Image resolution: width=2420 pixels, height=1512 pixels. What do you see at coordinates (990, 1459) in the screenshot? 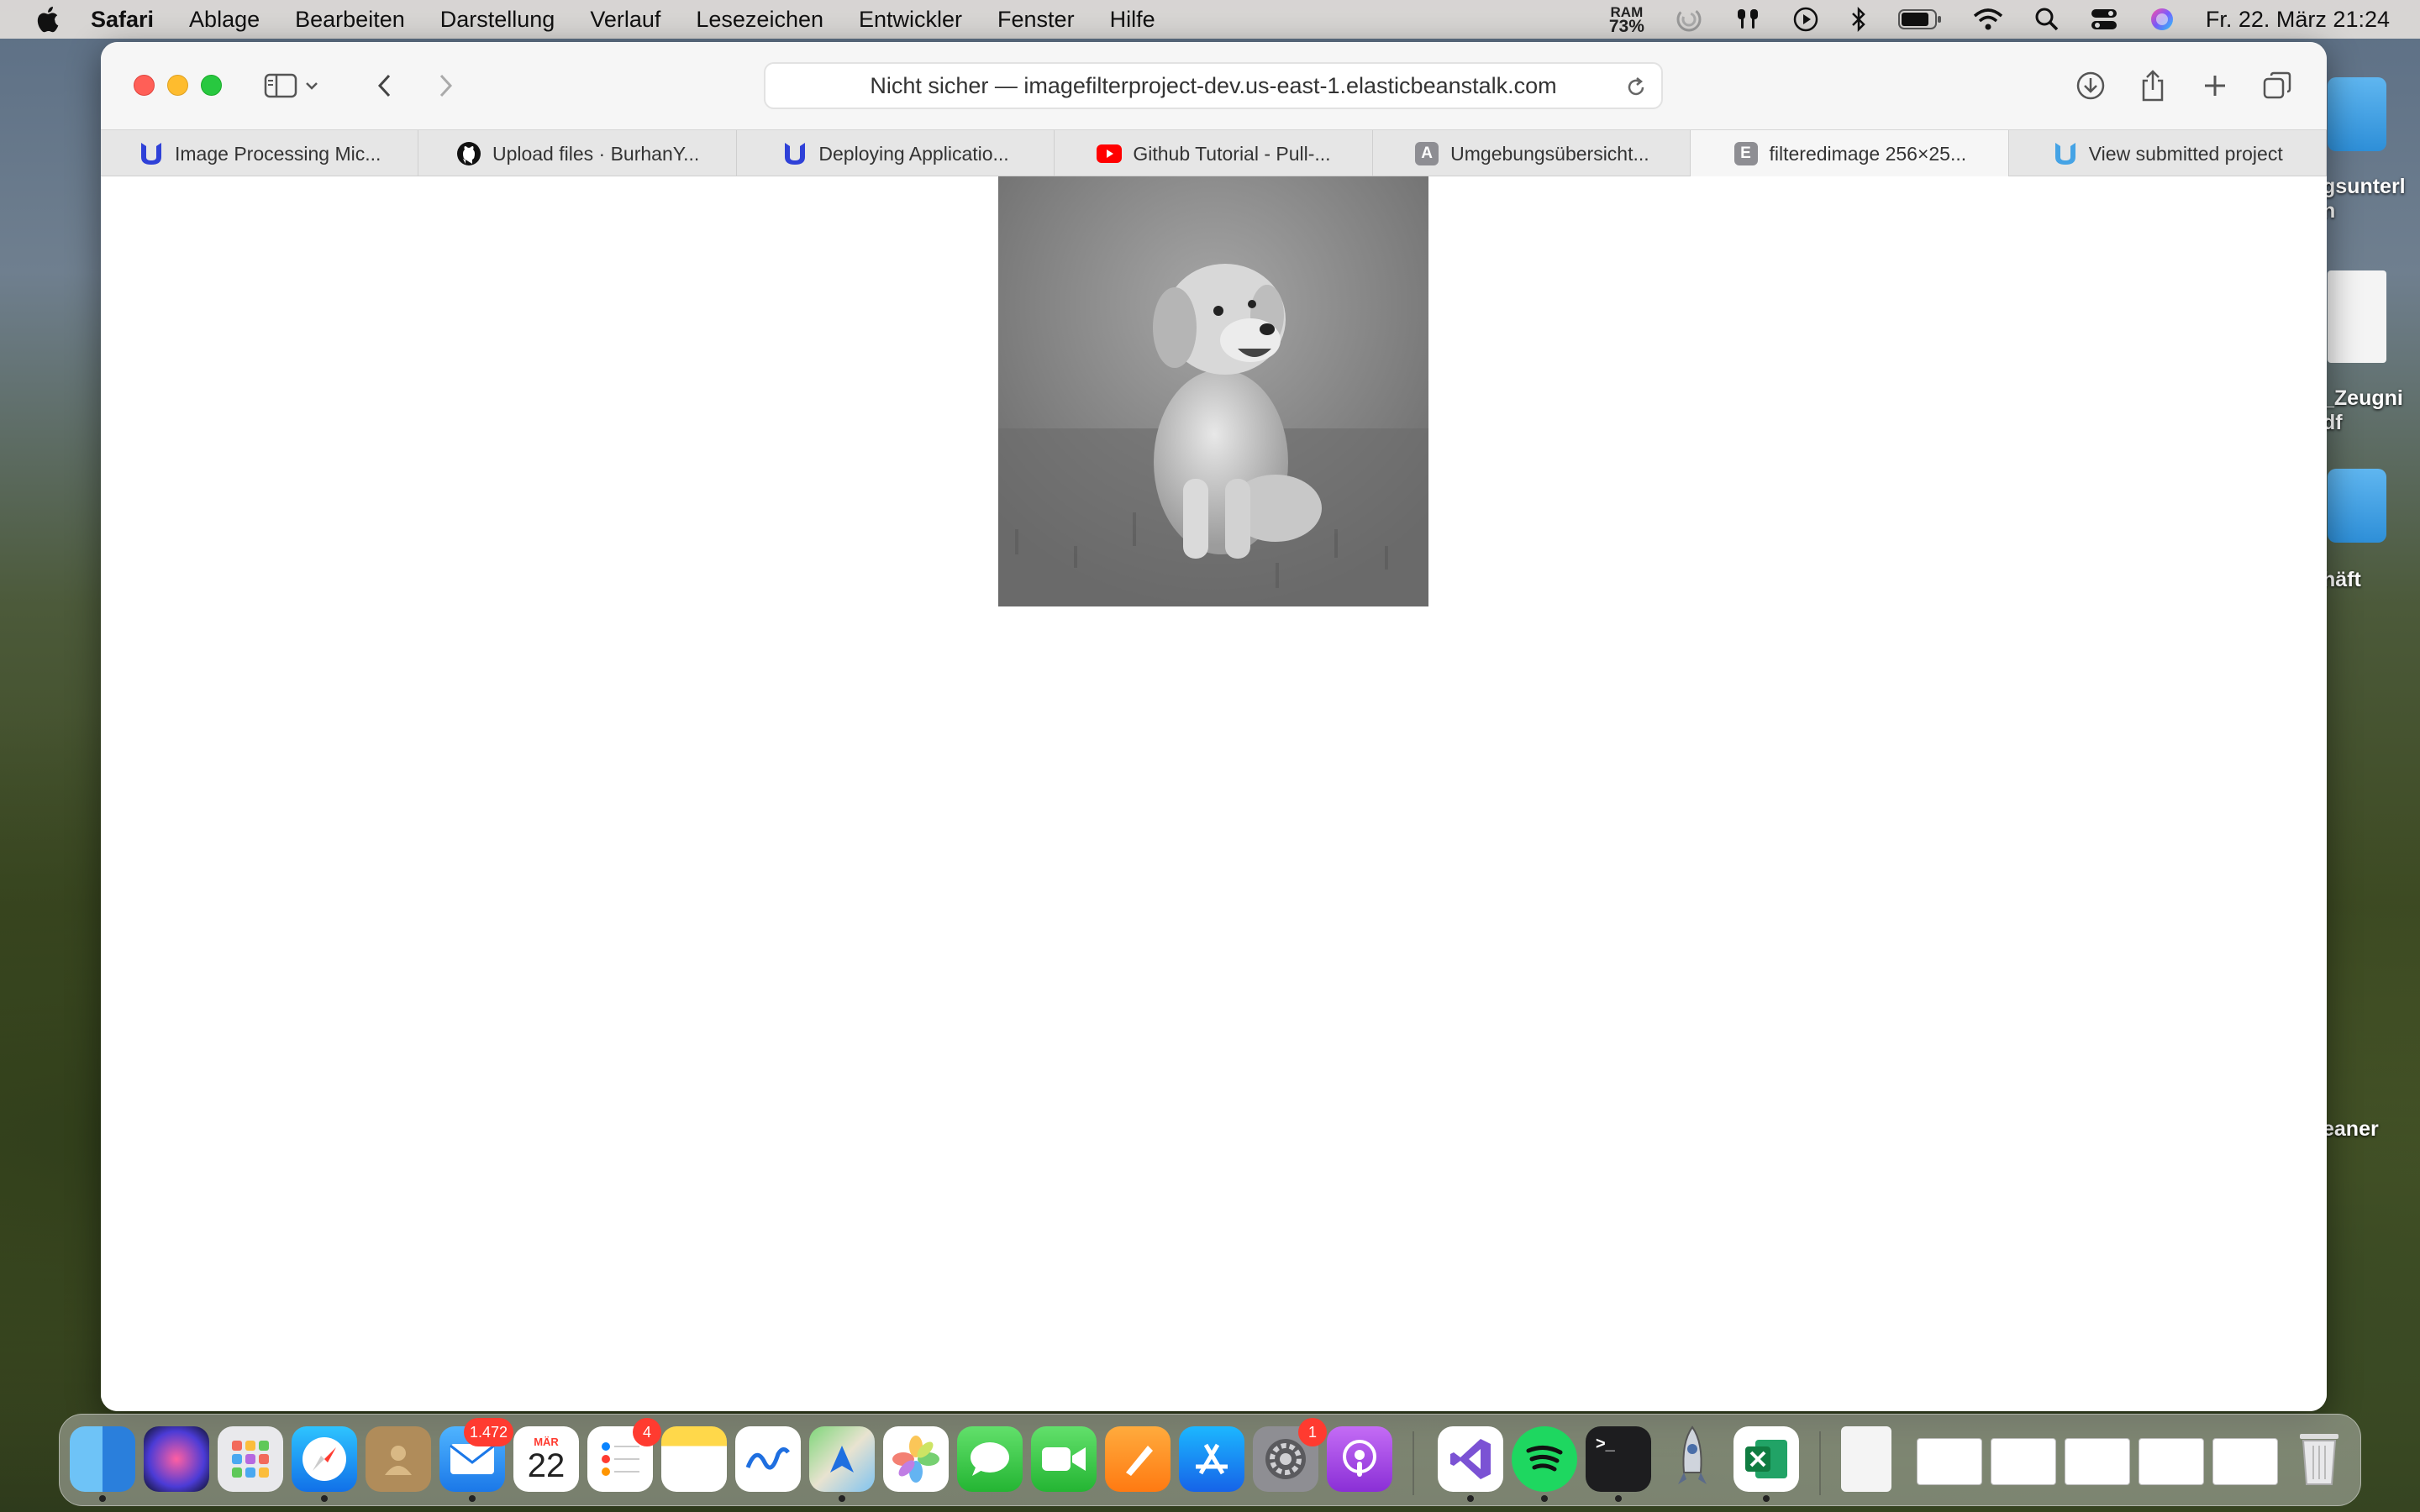
I see `messages-icon` at bounding box center [990, 1459].